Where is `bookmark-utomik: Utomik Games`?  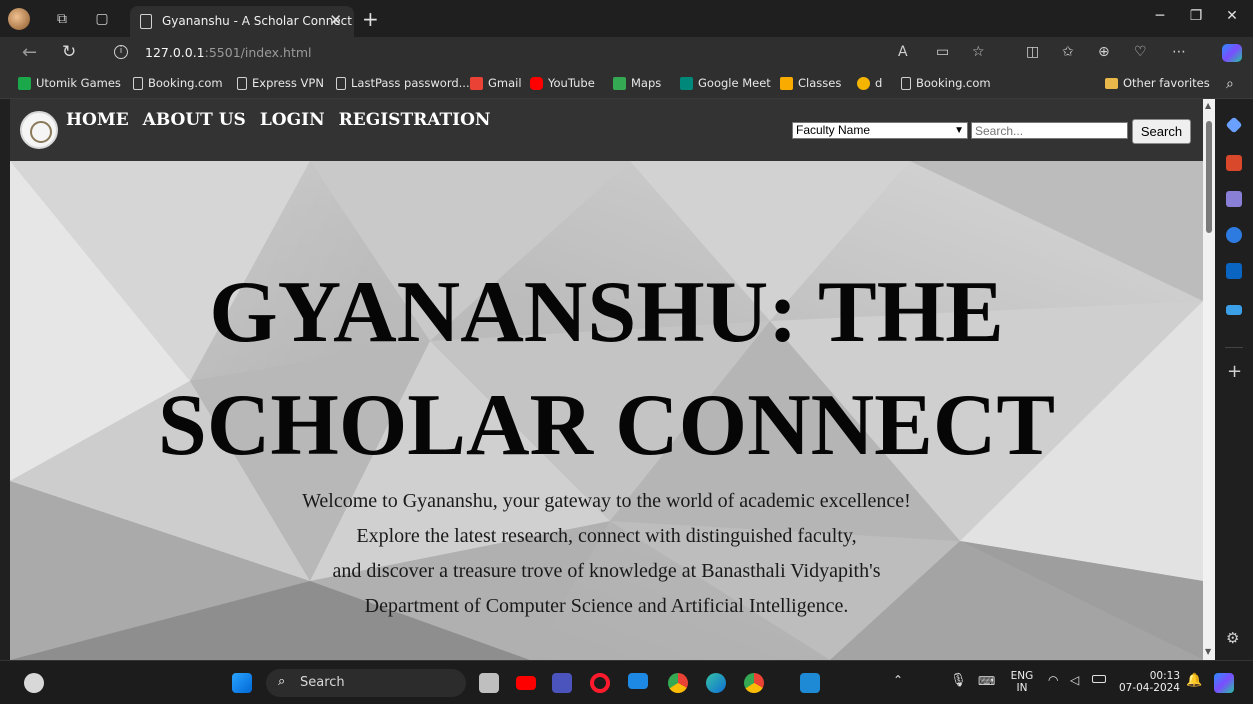 bookmark-utomik: Utomik Games is located at coordinates (69, 83).